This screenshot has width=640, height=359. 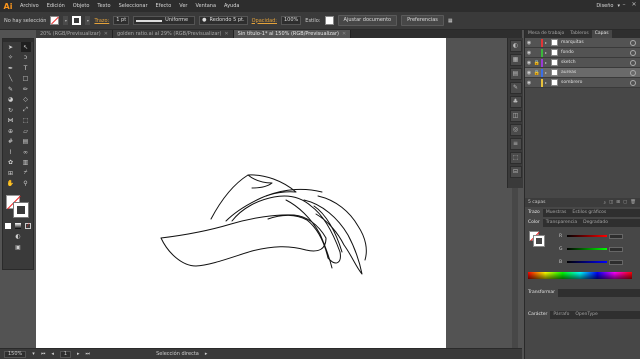 I want to click on magic-wand-tool-icon: ✧, so click(x=11, y=58).